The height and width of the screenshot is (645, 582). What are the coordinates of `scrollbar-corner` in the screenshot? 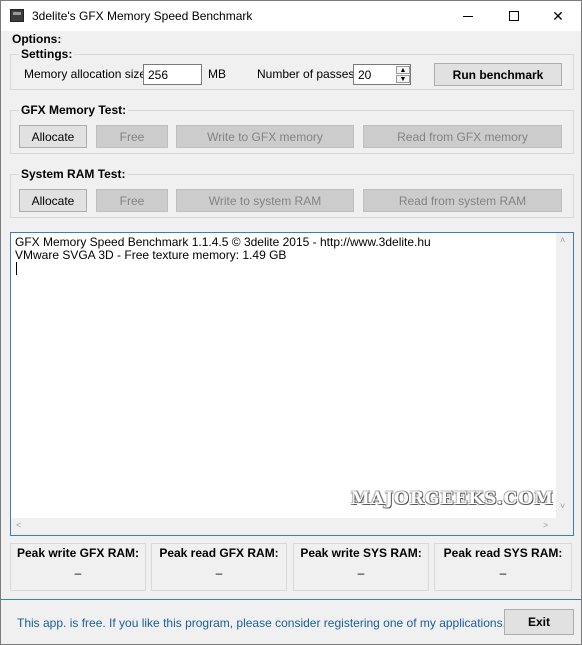 It's located at (564, 526).